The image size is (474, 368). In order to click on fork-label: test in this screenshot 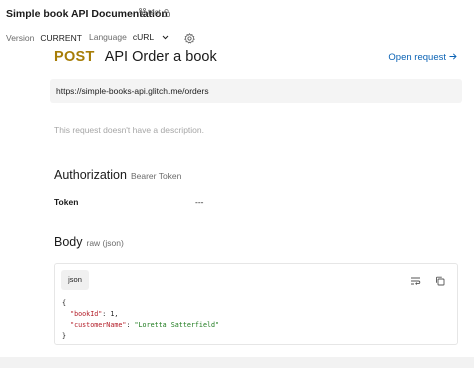, I will do `click(154, 12)`.